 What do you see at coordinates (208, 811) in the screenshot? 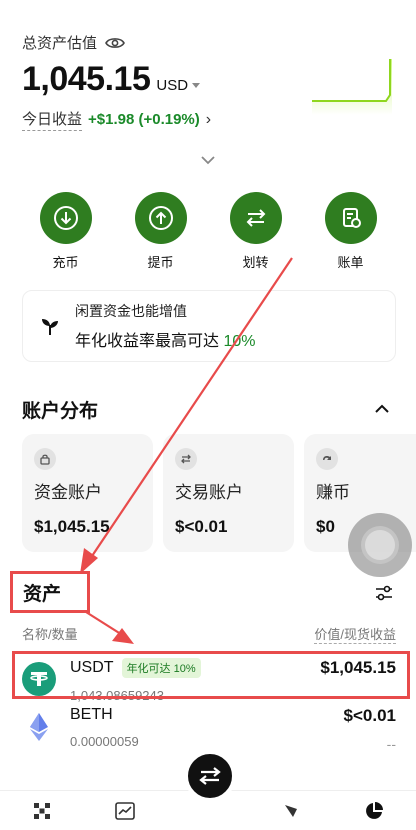
I see `tab-spacer` at bounding box center [208, 811].